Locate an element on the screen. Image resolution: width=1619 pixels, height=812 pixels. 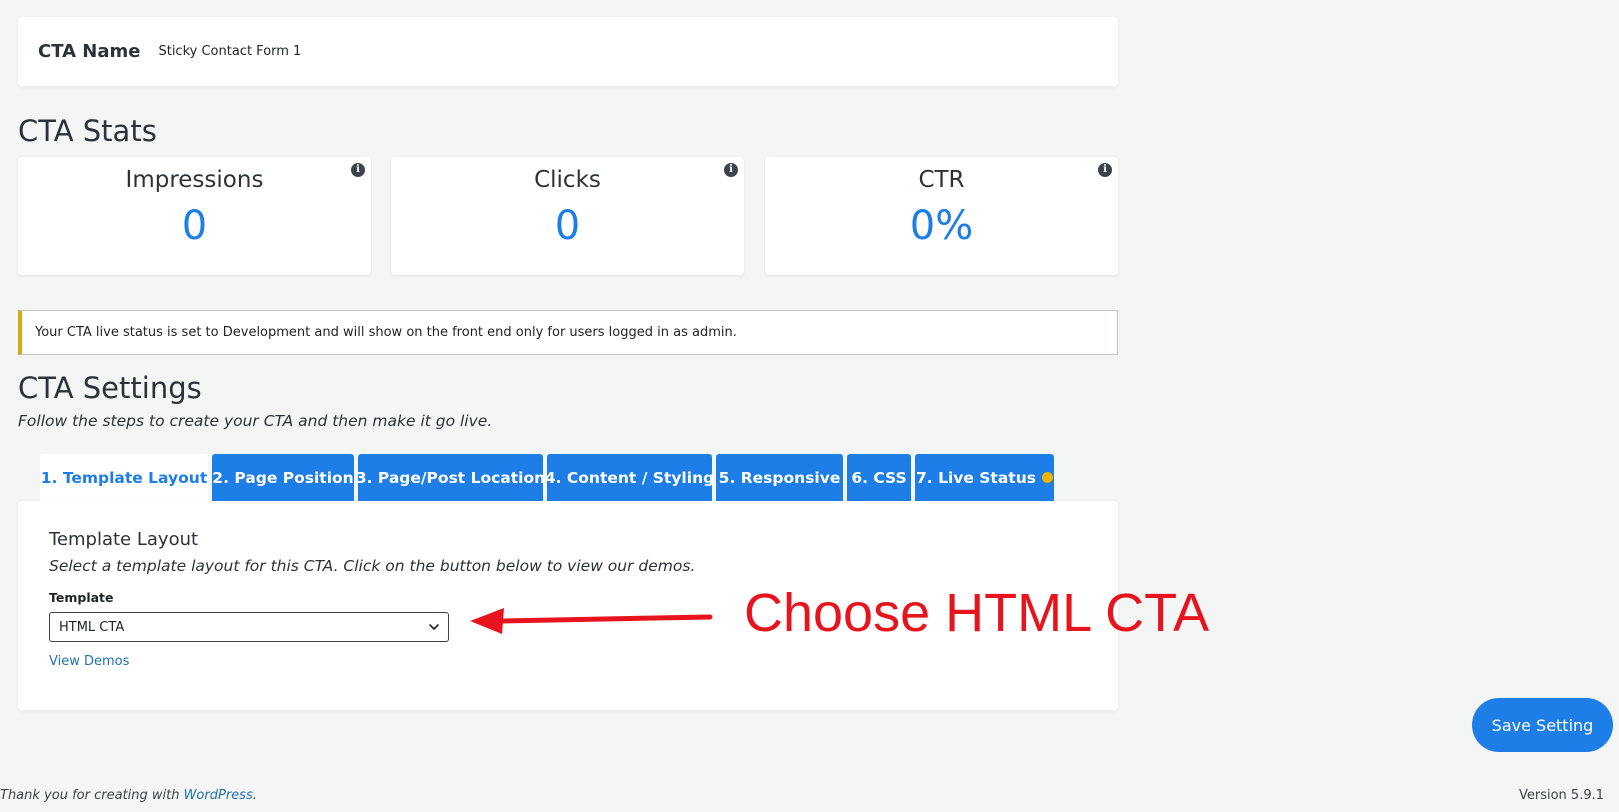
ctr-card: i CTR 0% is located at coordinates (941, 216).